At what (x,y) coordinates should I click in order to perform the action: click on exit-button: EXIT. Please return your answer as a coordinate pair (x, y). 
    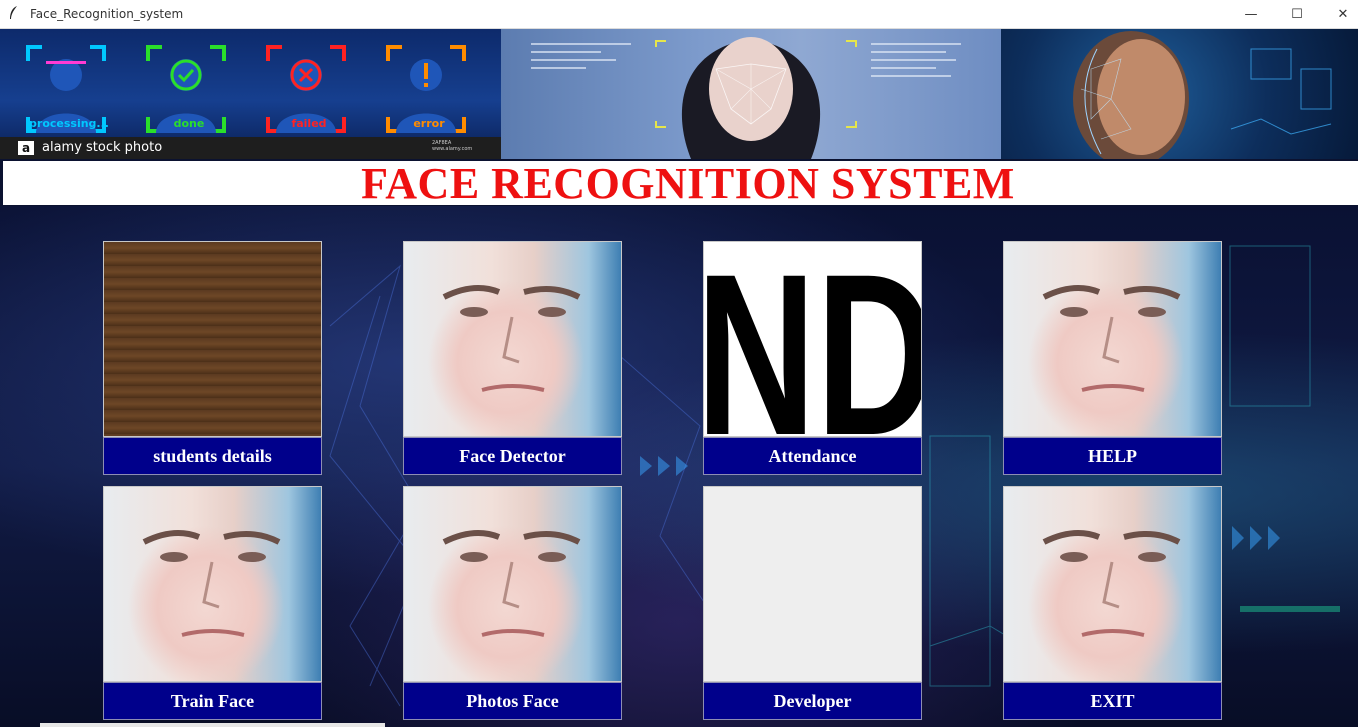
    Looking at the image, I should click on (1112, 701).